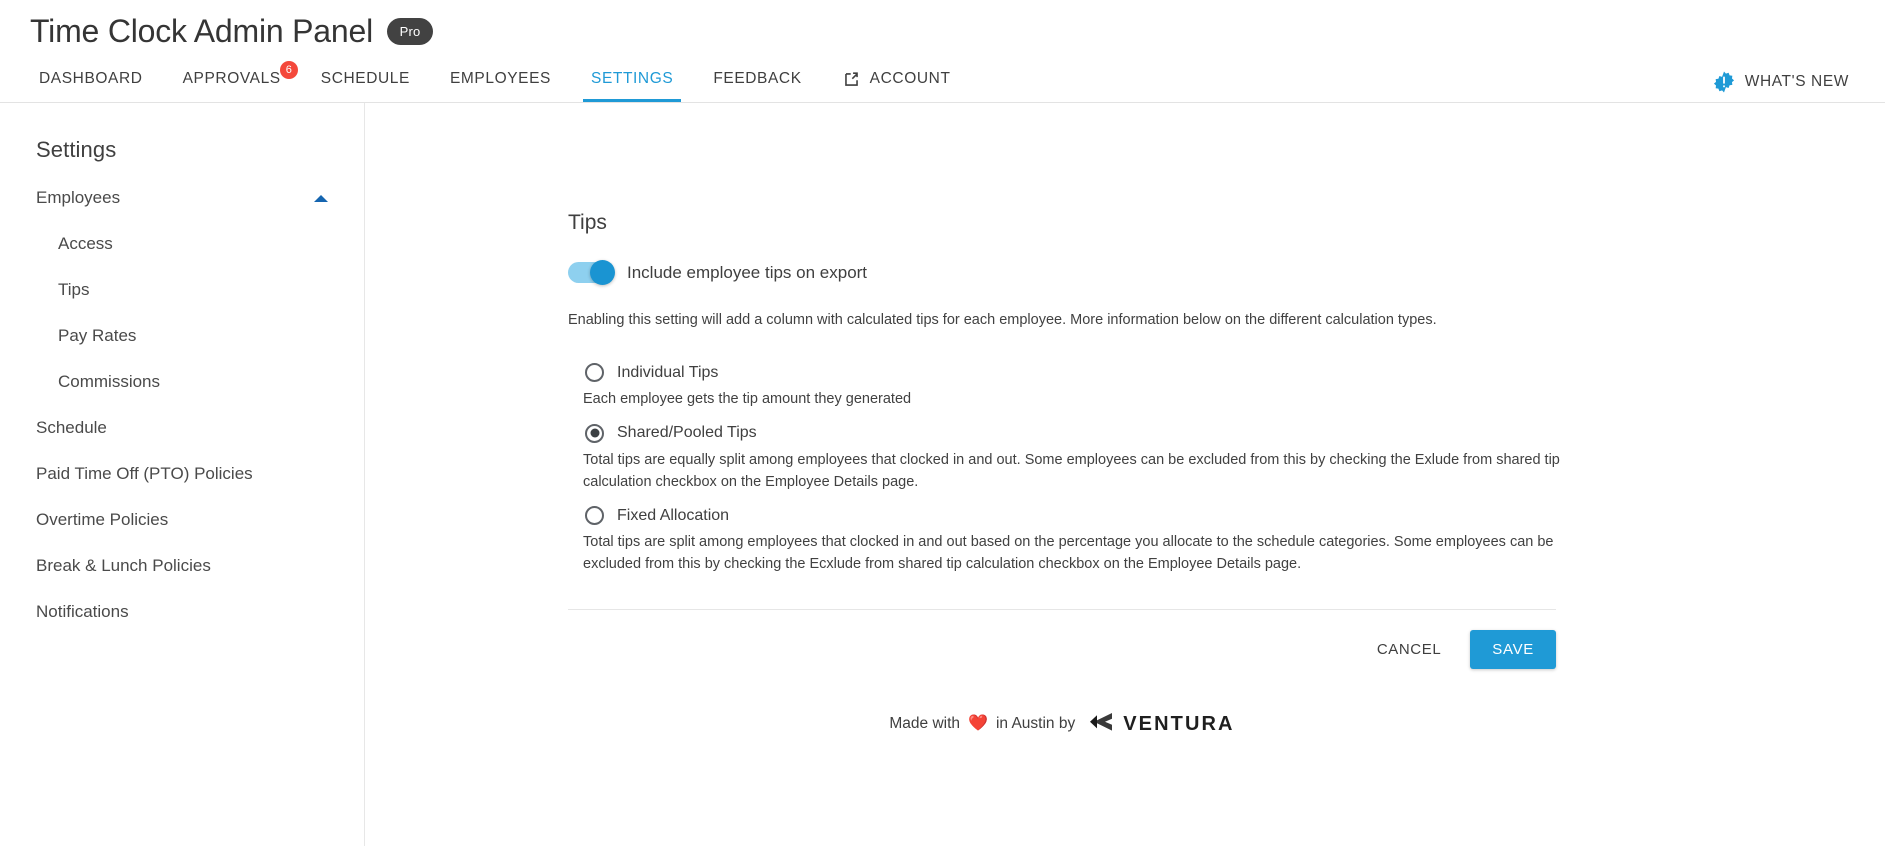  Describe the element at coordinates (602, 272) in the screenshot. I see `toggle-knob` at that location.